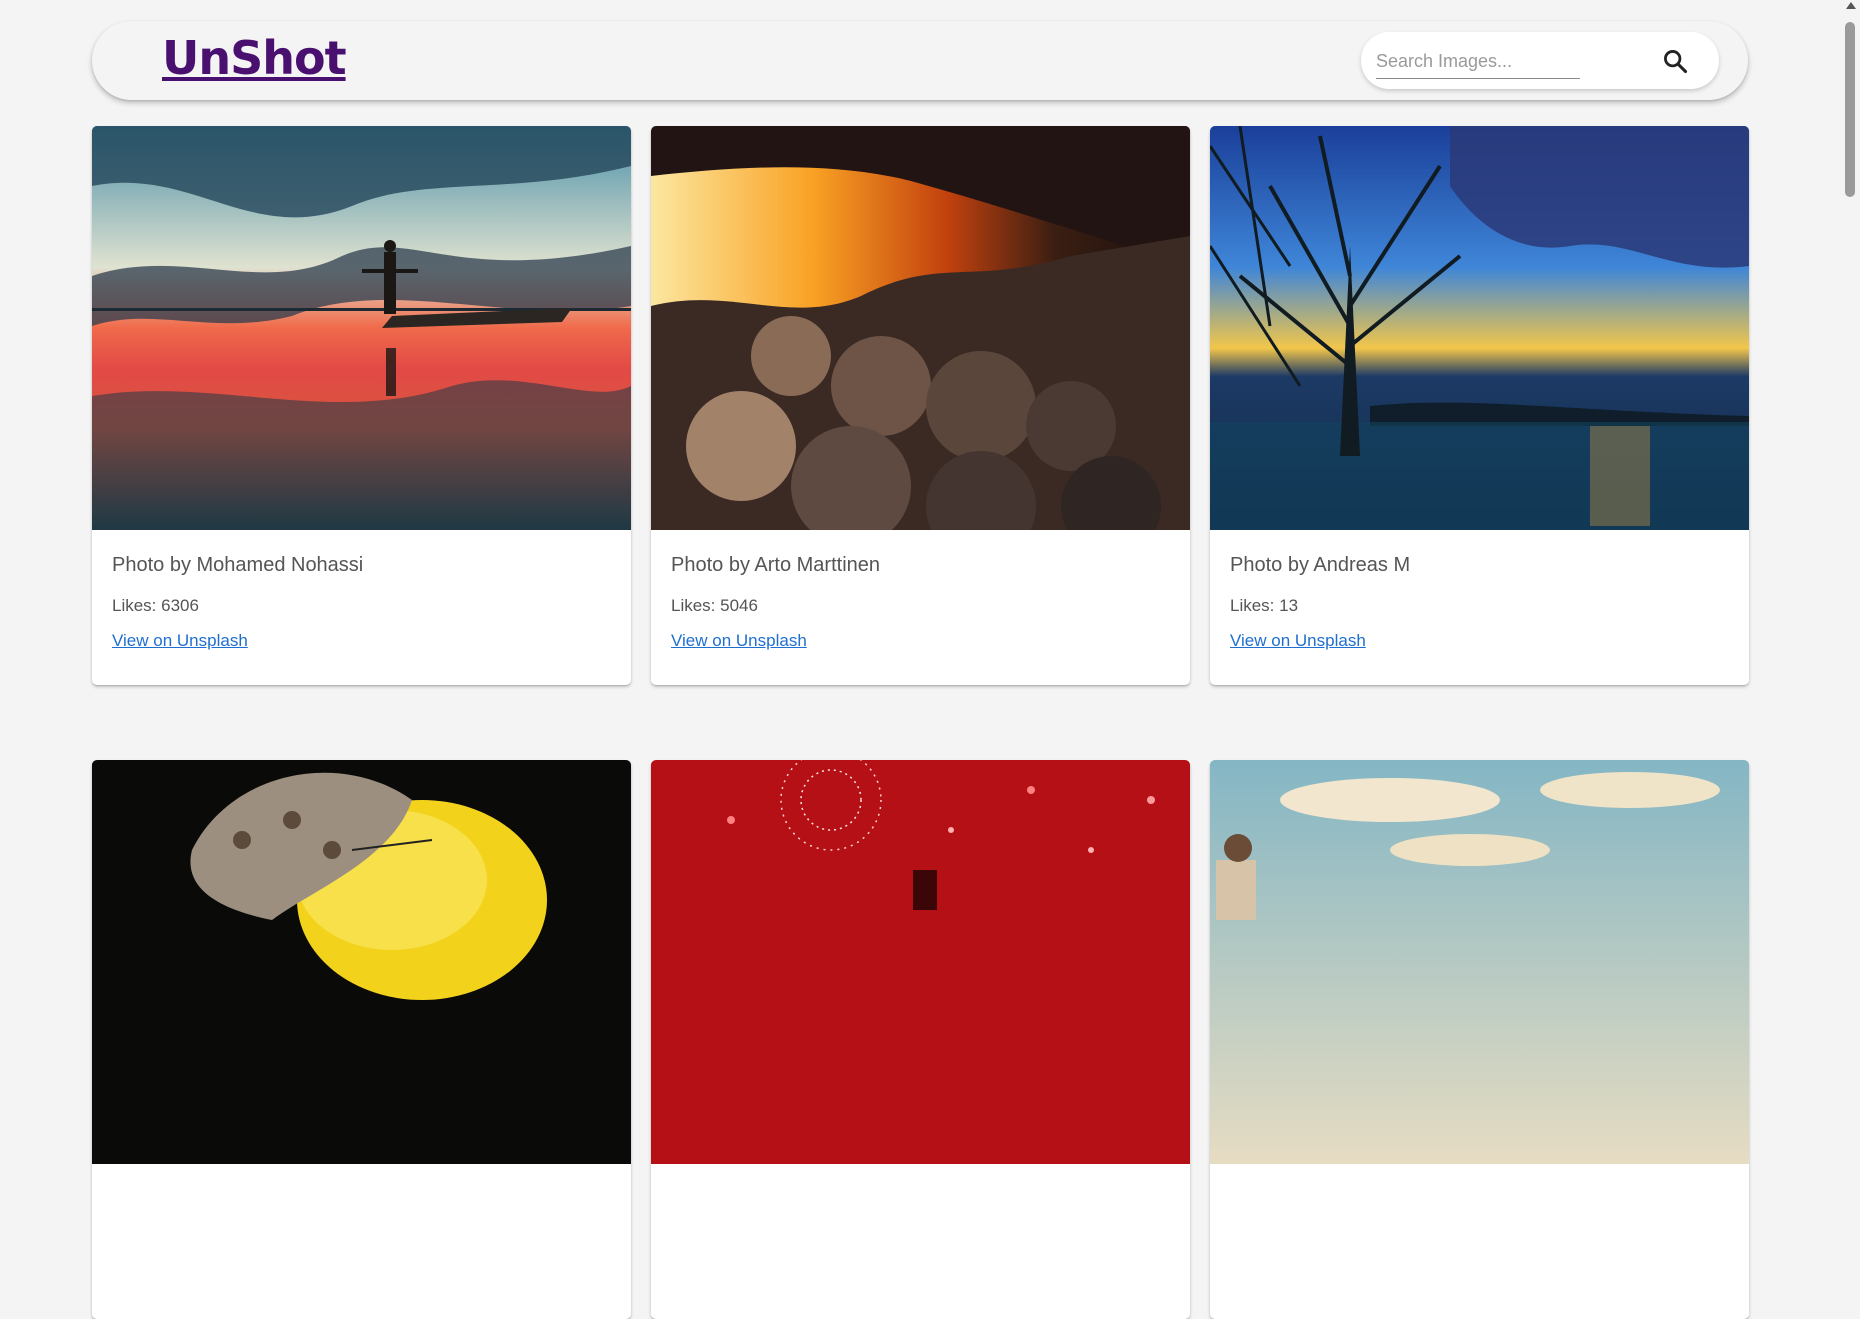 The width and height of the screenshot is (1860, 1319). I want to click on search-icon, so click(1675, 61).